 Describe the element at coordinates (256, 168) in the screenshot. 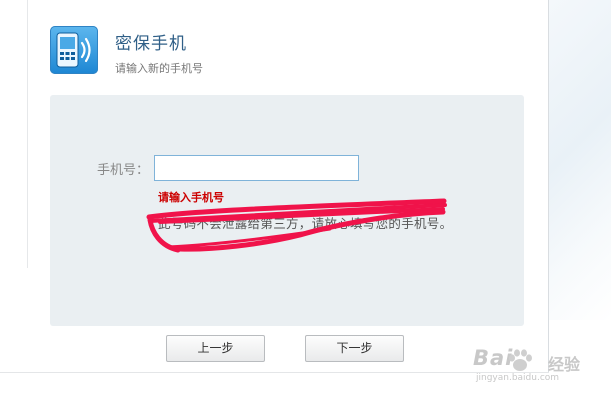

I see `phone-input` at that location.